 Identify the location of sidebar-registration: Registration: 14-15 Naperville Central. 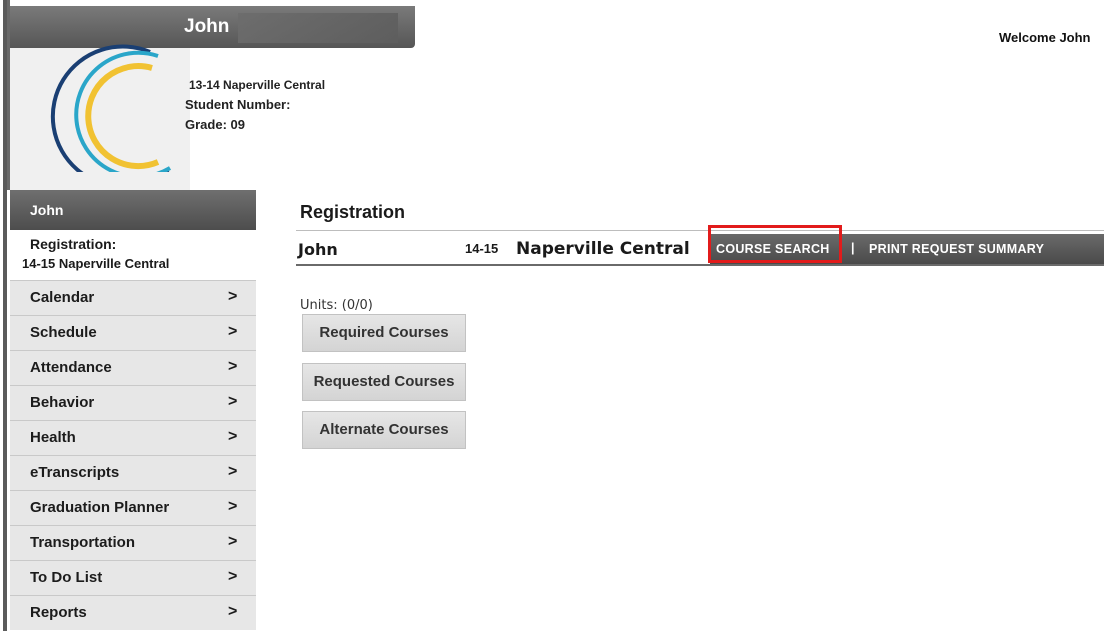
(133, 255).